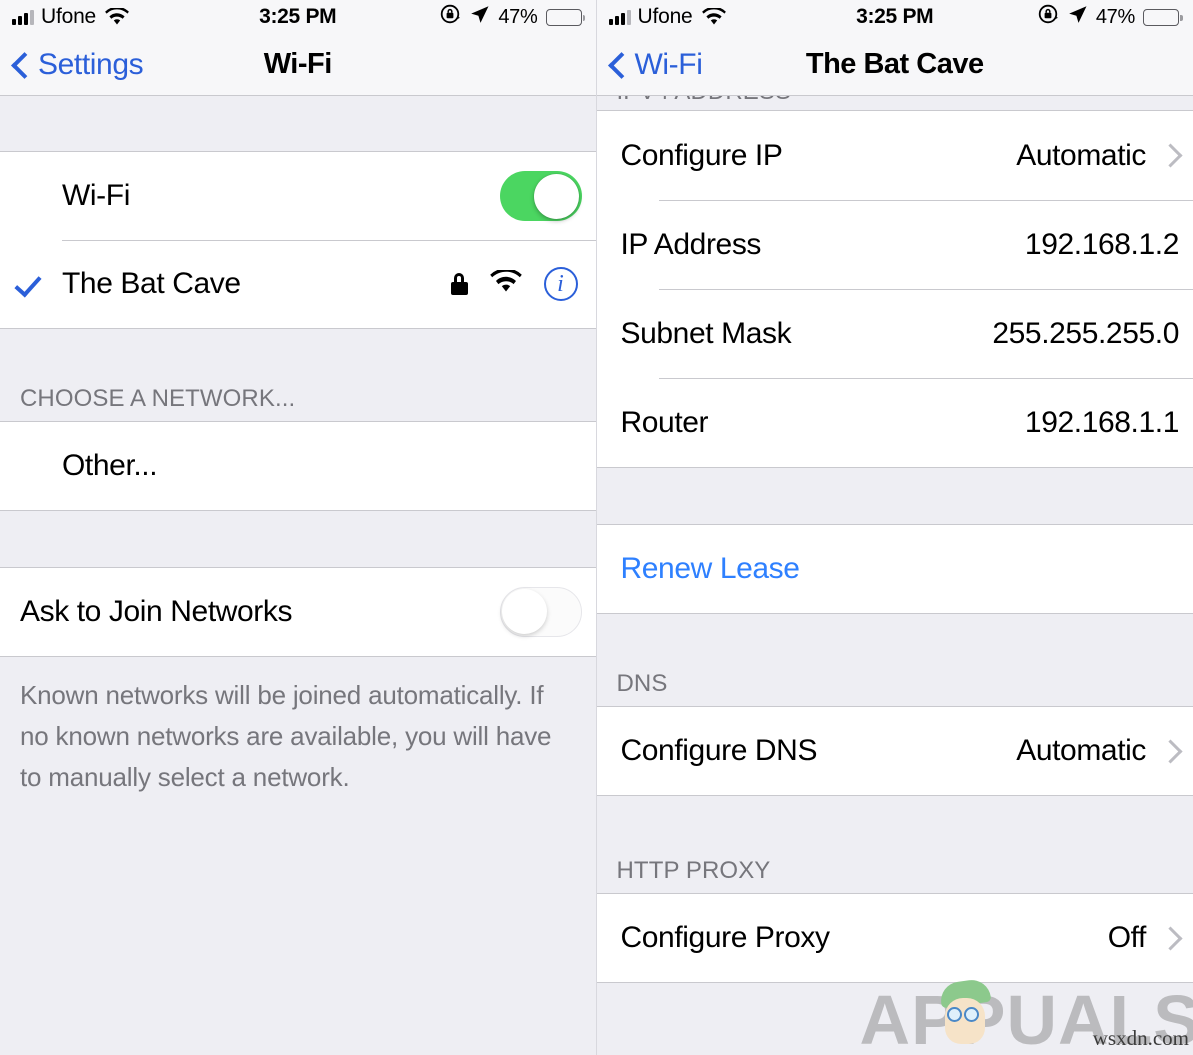 The image size is (1193, 1055). Describe the element at coordinates (894, 496) in the screenshot. I see `spacer-after-ipv4` at that location.